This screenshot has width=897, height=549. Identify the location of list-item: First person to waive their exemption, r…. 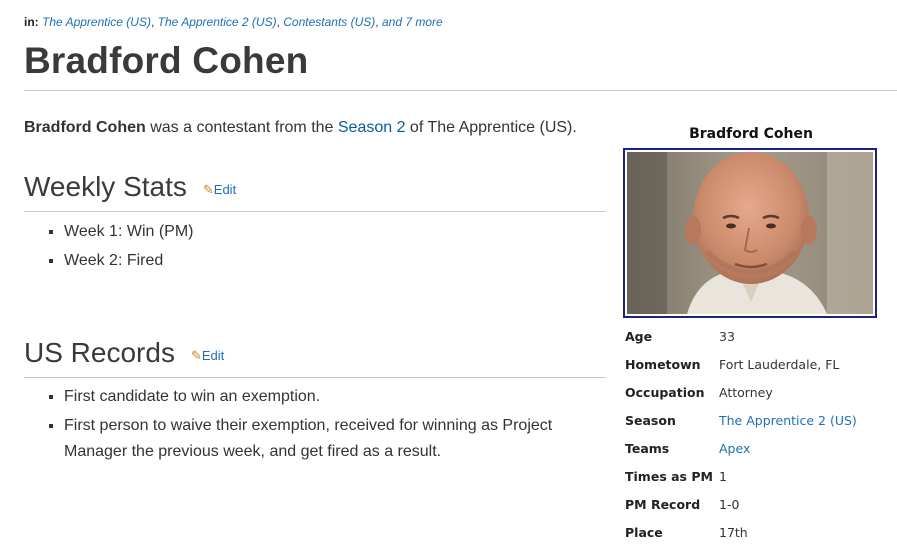
(325, 439).